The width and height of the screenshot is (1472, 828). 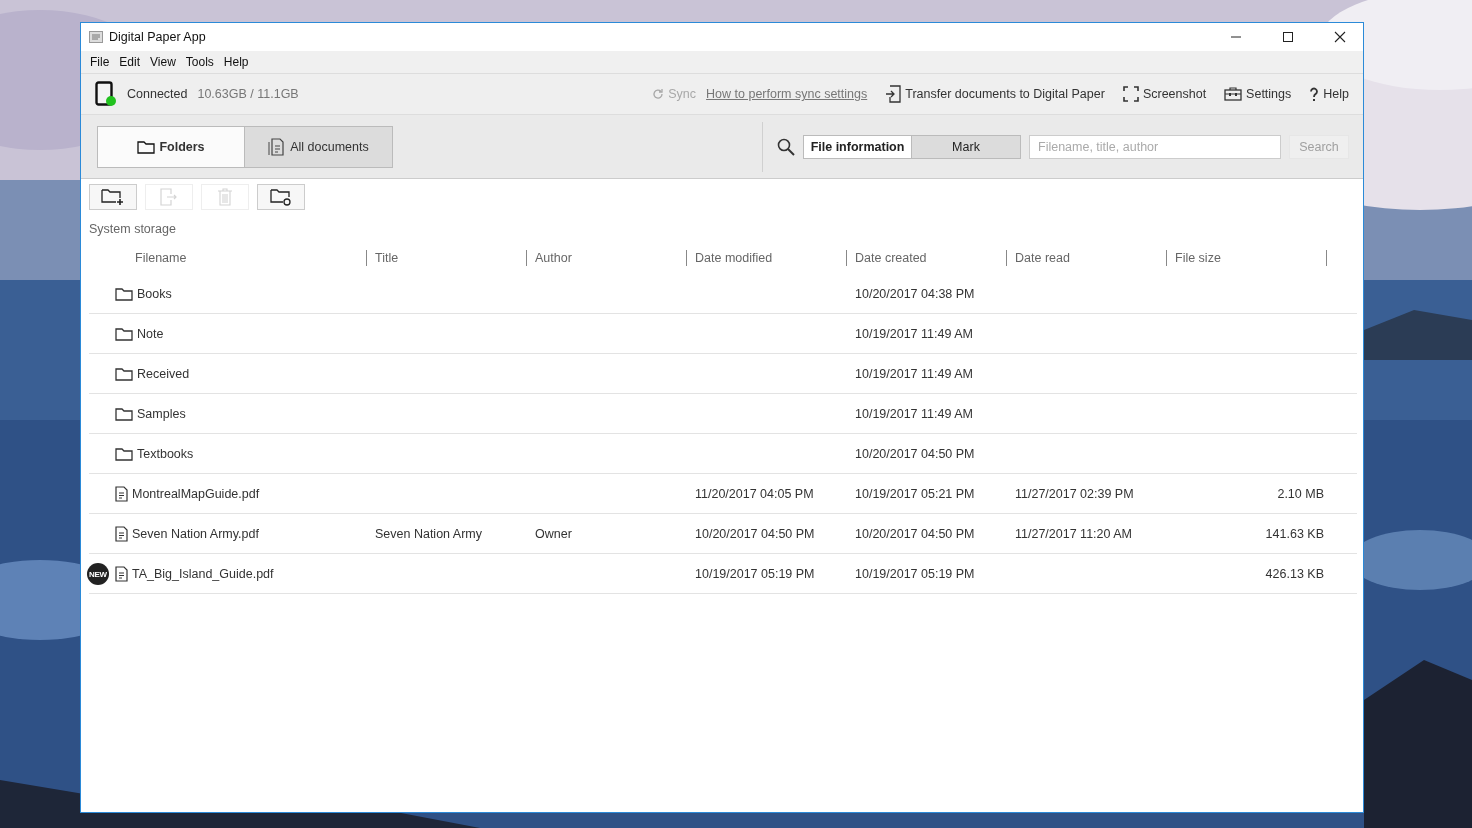 What do you see at coordinates (553, 533) in the screenshot?
I see `table-cell-text: Owner` at bounding box center [553, 533].